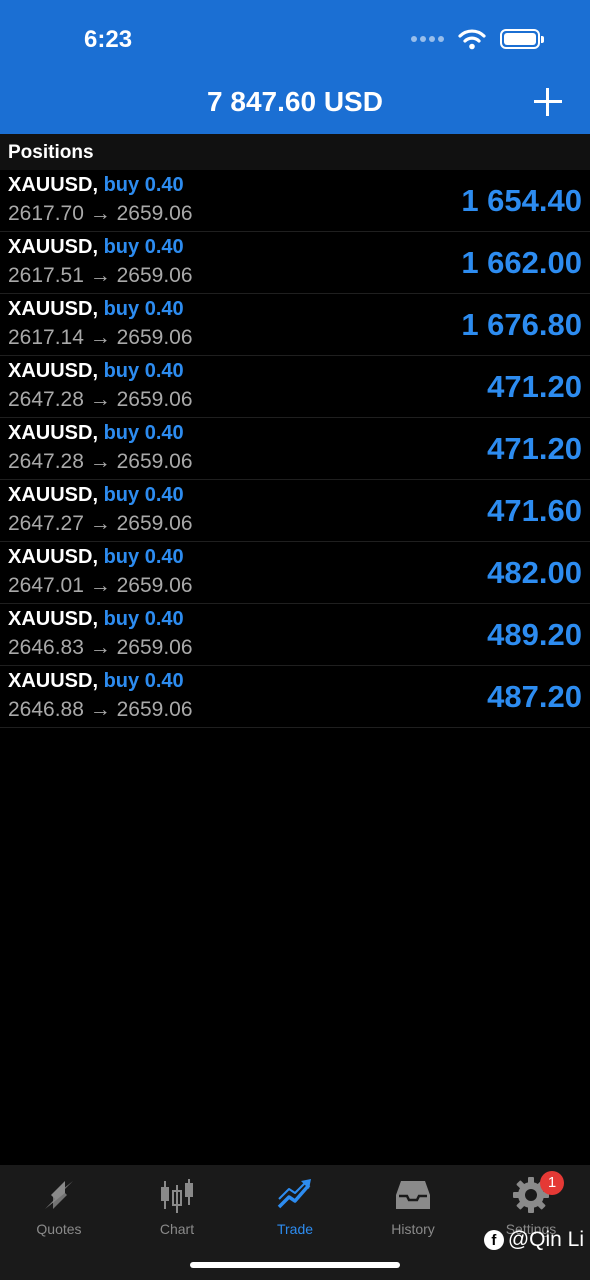 The width and height of the screenshot is (590, 1280). Describe the element at coordinates (413, 1229) in the screenshot. I see `tab-label: History` at that location.